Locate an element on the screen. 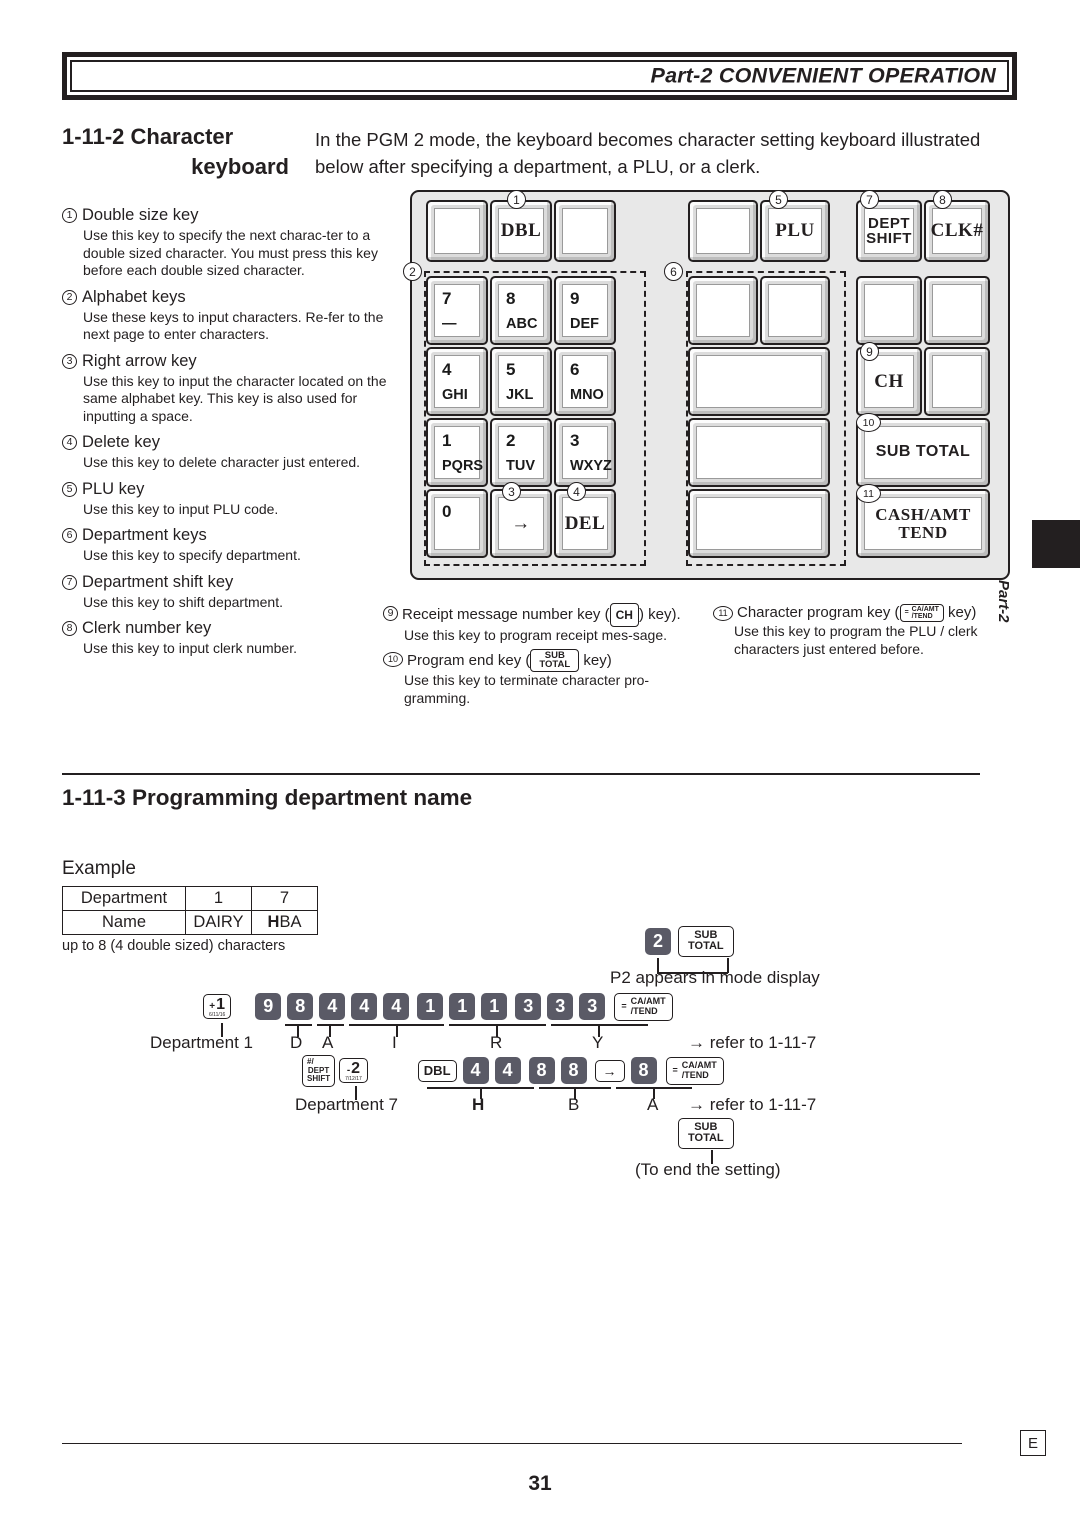  alphabet-key-5: 5 JKL is located at coordinates (521, 381).